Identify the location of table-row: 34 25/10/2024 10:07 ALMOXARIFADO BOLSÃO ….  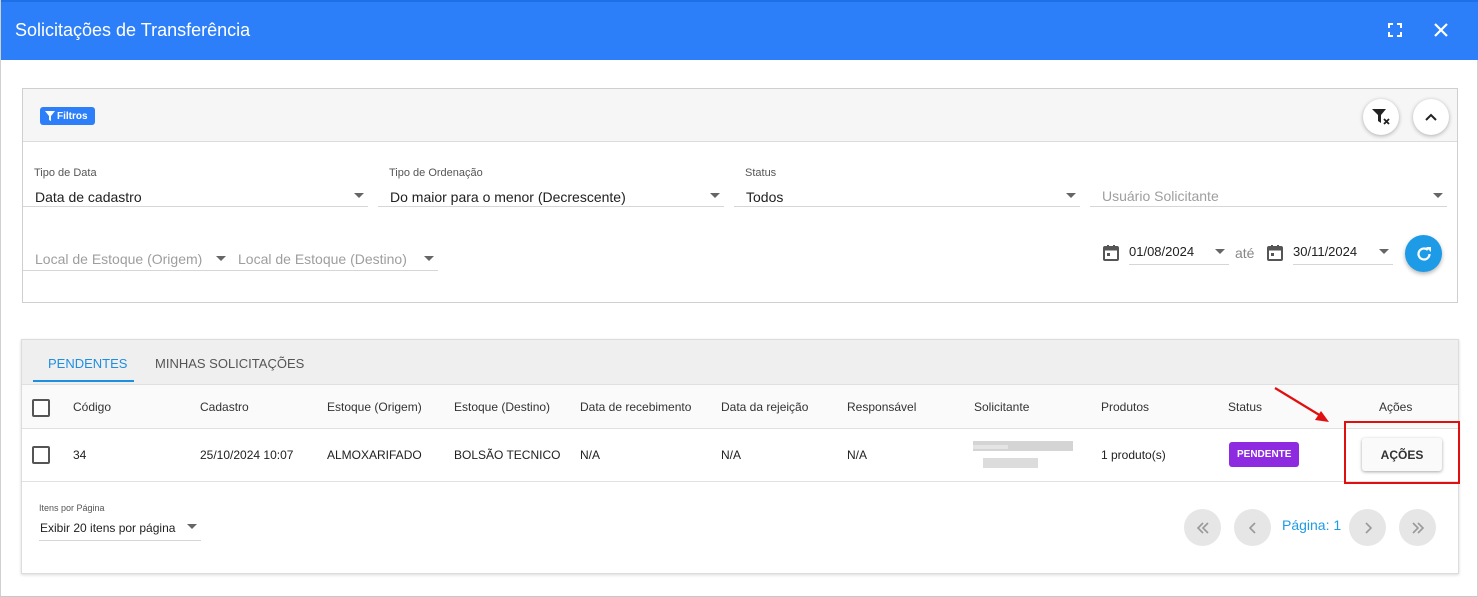
(740, 455).